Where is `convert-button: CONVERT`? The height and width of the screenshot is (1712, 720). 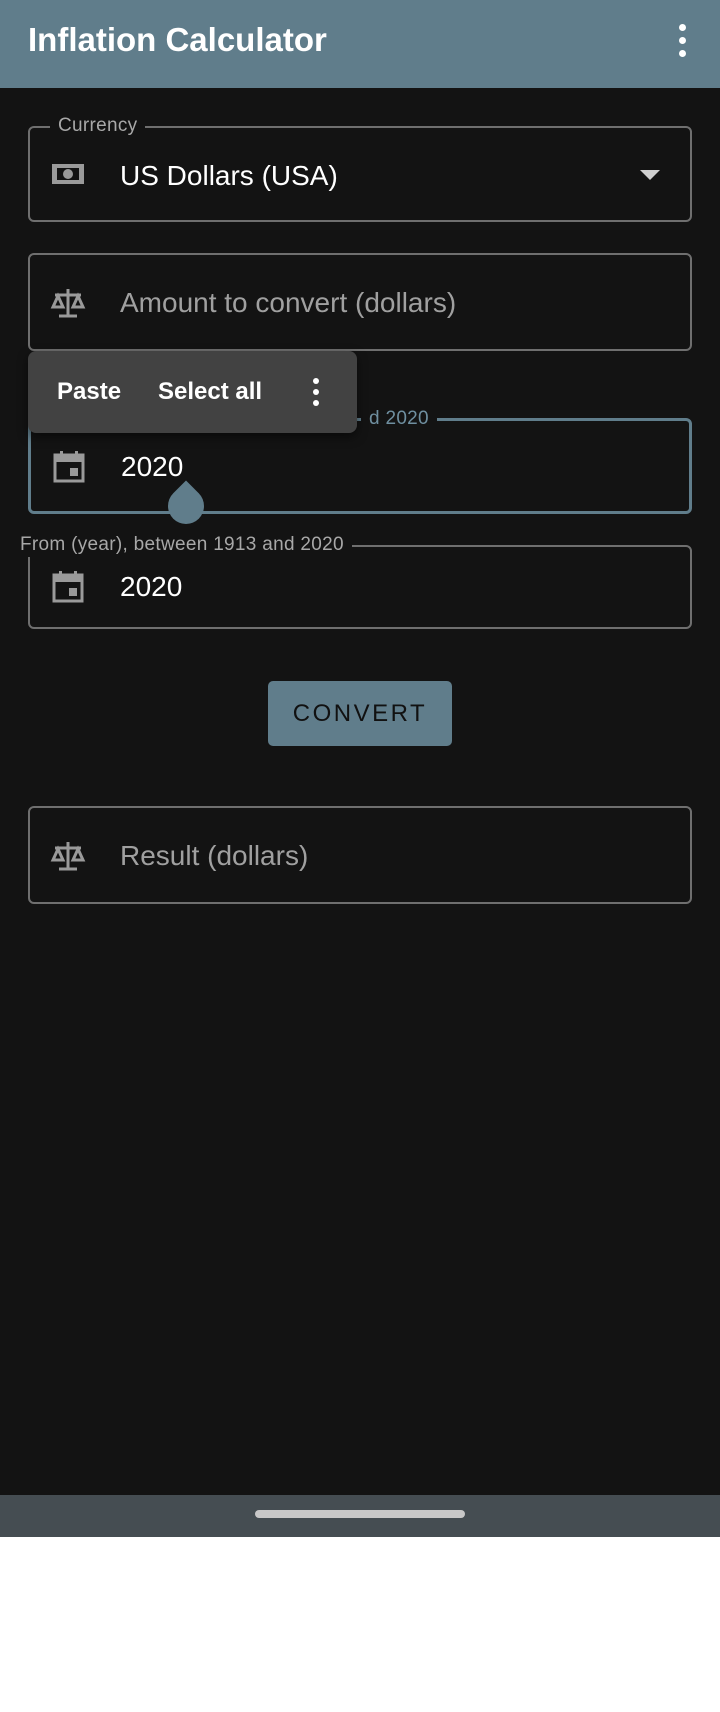
convert-button: CONVERT is located at coordinates (360, 713).